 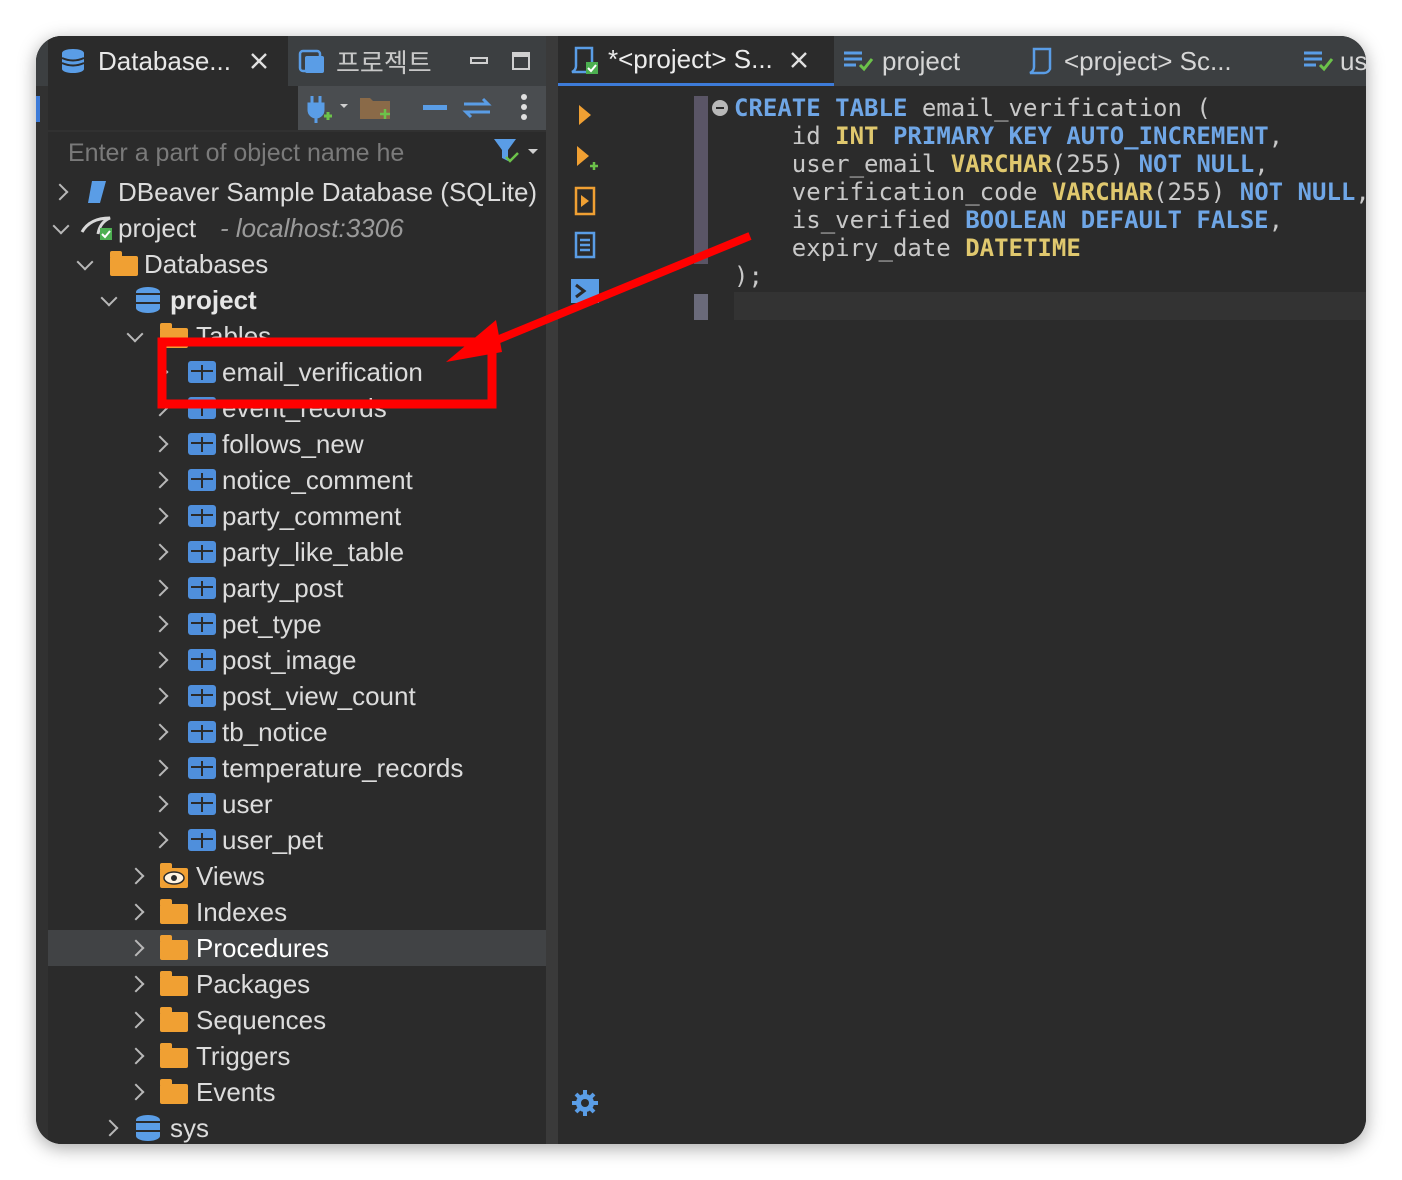 I want to click on new-folder-icon, so click(x=376, y=108).